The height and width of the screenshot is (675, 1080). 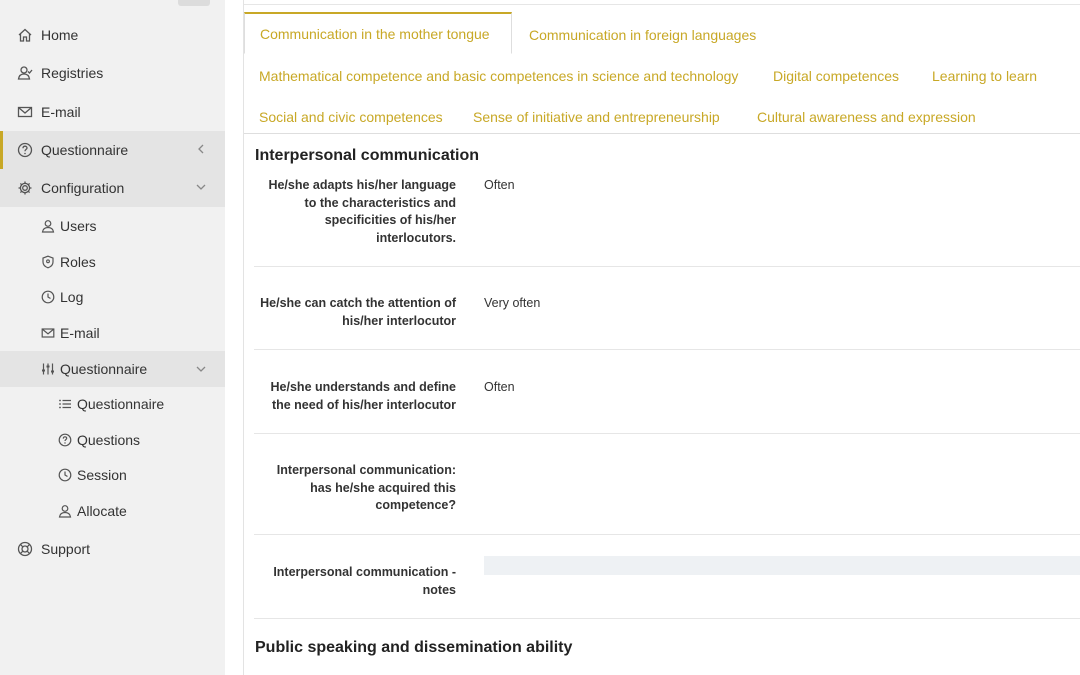 What do you see at coordinates (25, 549) in the screenshot?
I see `lifebuoy-icon` at bounding box center [25, 549].